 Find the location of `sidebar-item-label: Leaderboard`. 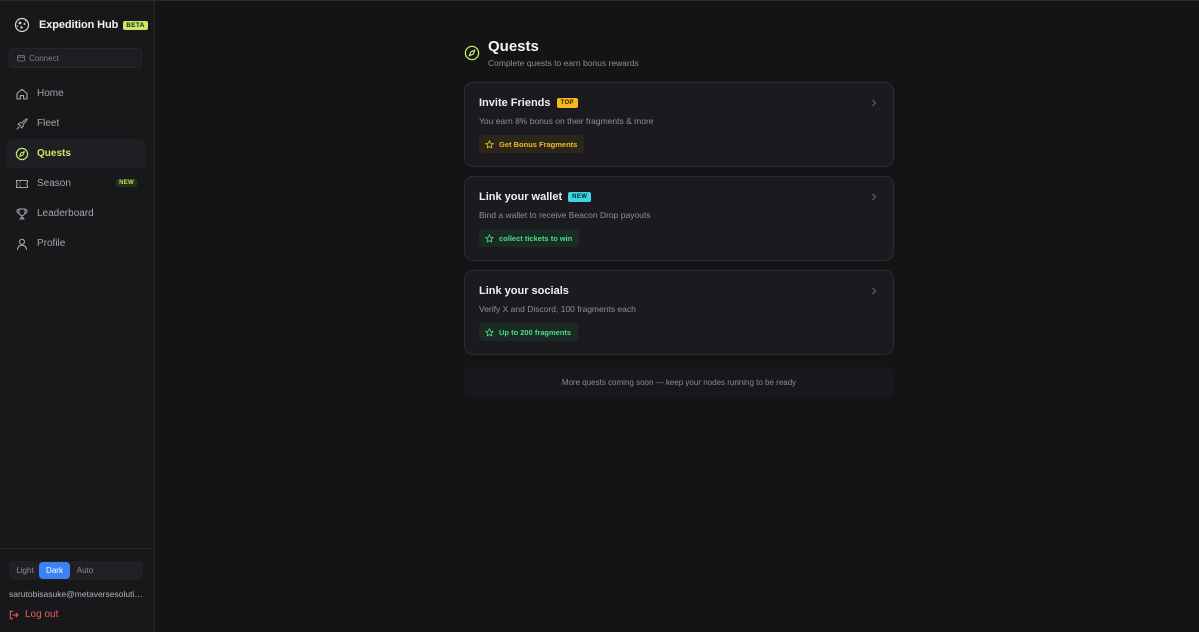

sidebar-item-label: Leaderboard is located at coordinates (65, 214).